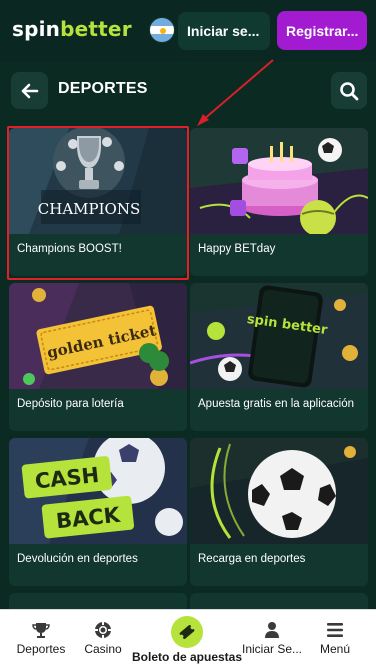  Describe the element at coordinates (41, 649) in the screenshot. I see `nav-label: Deportes` at that location.